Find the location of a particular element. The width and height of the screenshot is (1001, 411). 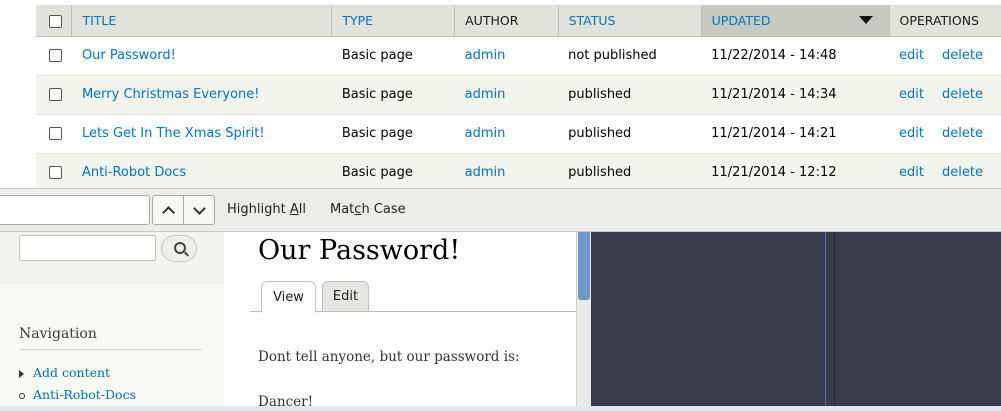

highlight-all-access-key: A is located at coordinates (294, 209).